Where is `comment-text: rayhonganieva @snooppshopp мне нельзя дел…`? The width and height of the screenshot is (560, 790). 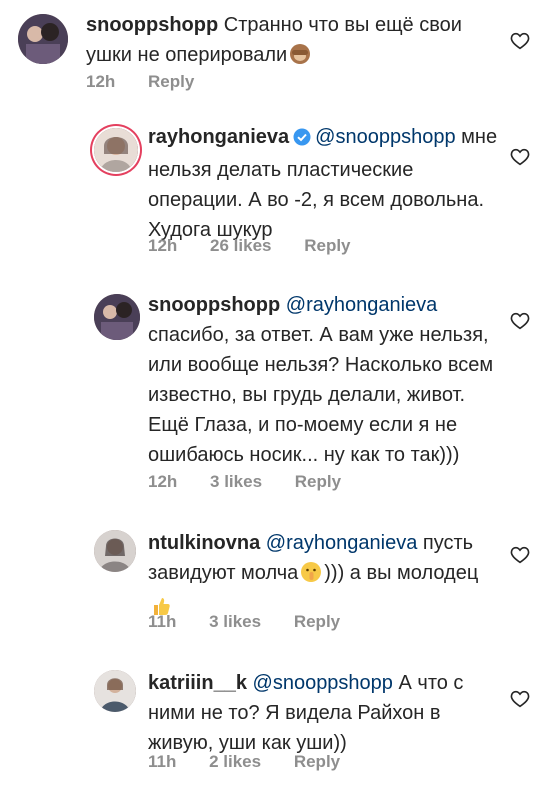 comment-text: rayhonganieva @snooppshopp мне нельзя дел… is located at coordinates (323, 183).